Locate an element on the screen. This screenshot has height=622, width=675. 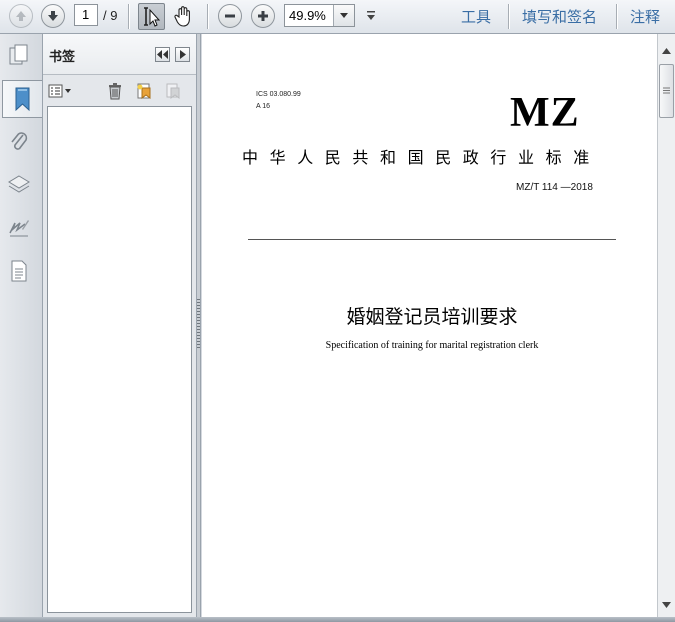
organization-title: 中华人民共和国民政行业标准 is located at coordinates (421, 157).